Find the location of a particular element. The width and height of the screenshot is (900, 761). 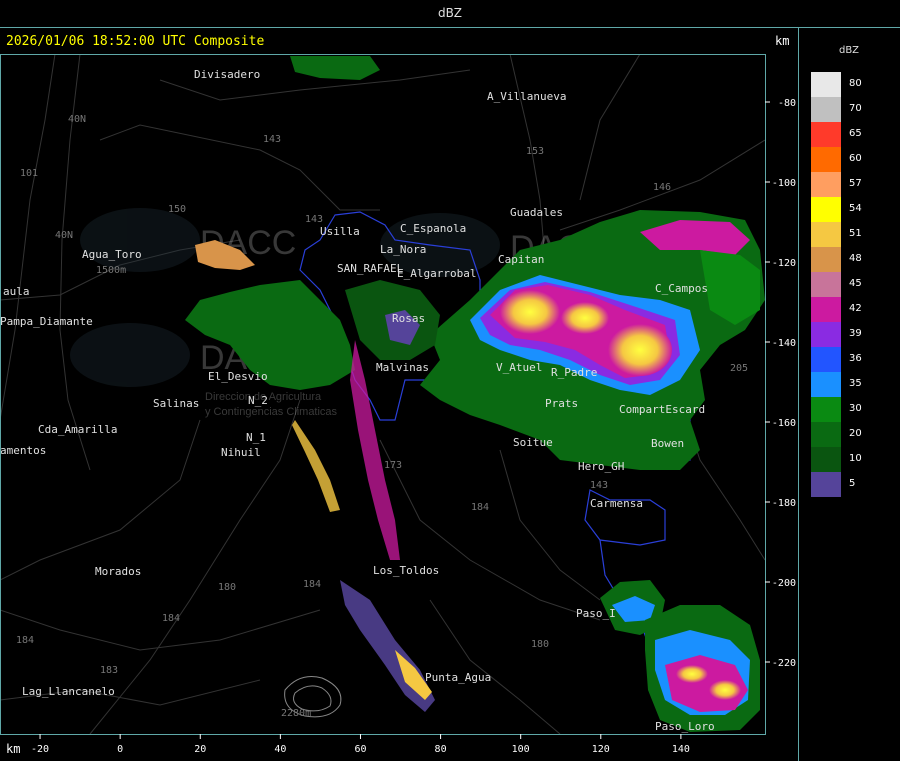

legend-entry: 45 is located at coordinates (851, 284).